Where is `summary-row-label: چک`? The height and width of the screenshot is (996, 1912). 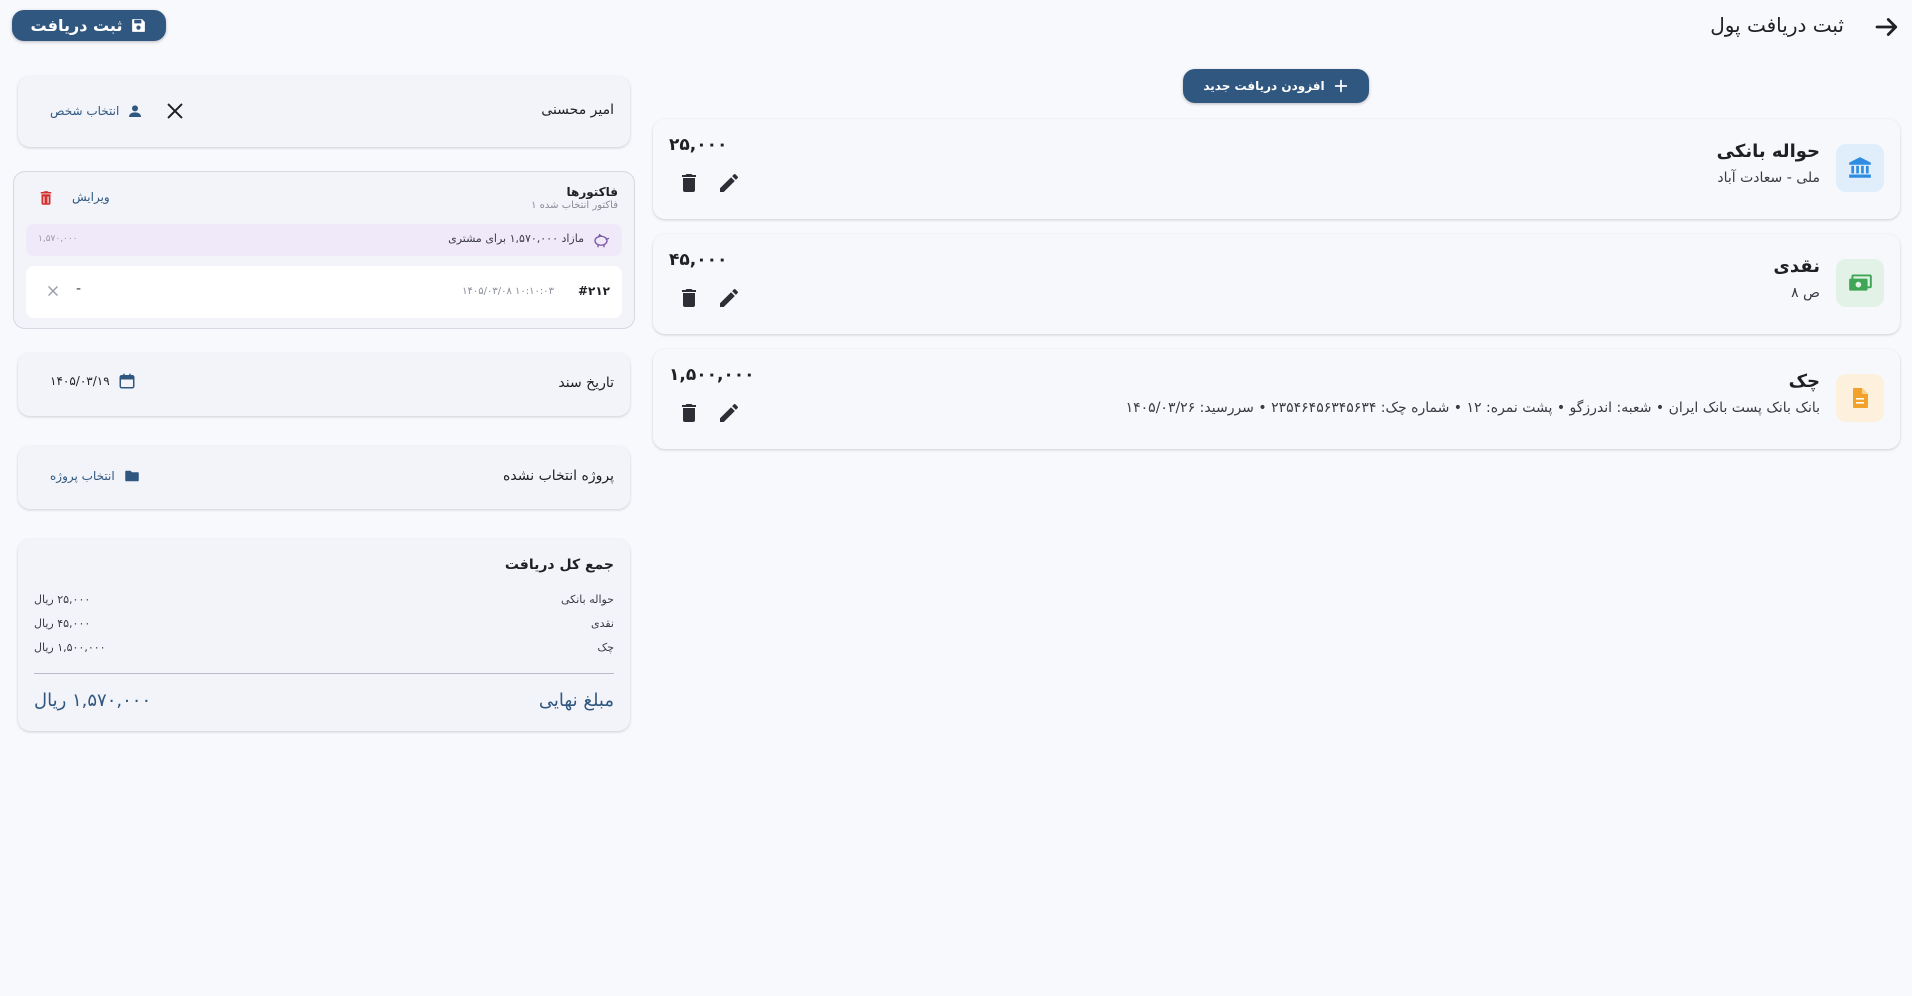 summary-row-label: چک is located at coordinates (605, 647).